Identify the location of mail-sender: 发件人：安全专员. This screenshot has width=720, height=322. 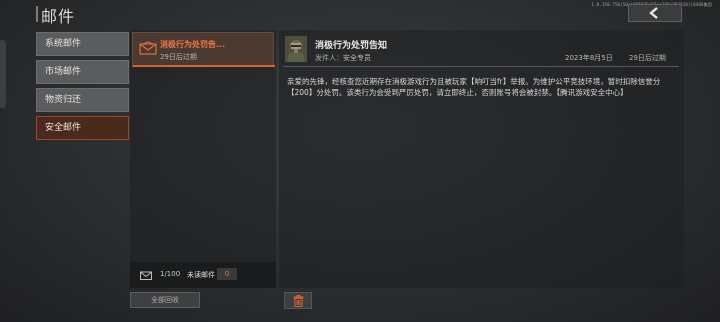
(343, 58).